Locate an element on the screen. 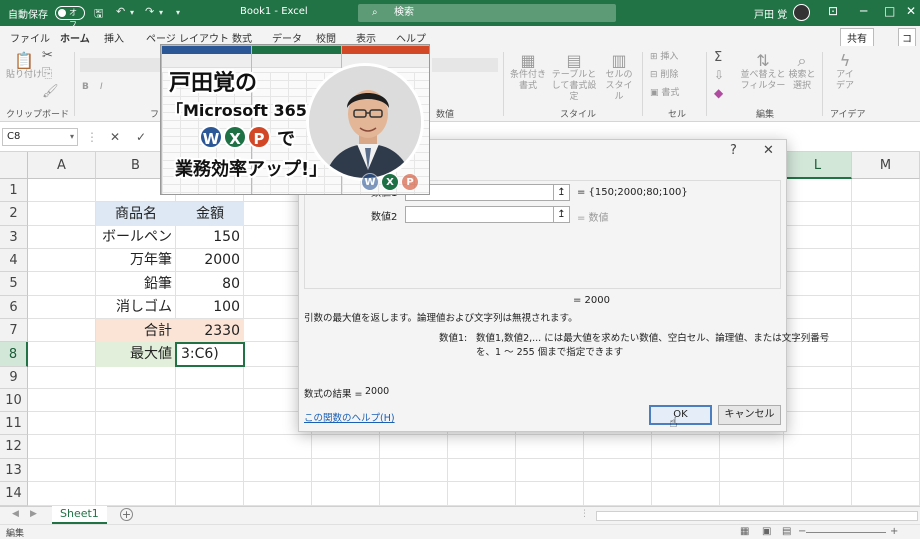 The width and height of the screenshot is (920, 539). italic-icon: I is located at coordinates (101, 87).